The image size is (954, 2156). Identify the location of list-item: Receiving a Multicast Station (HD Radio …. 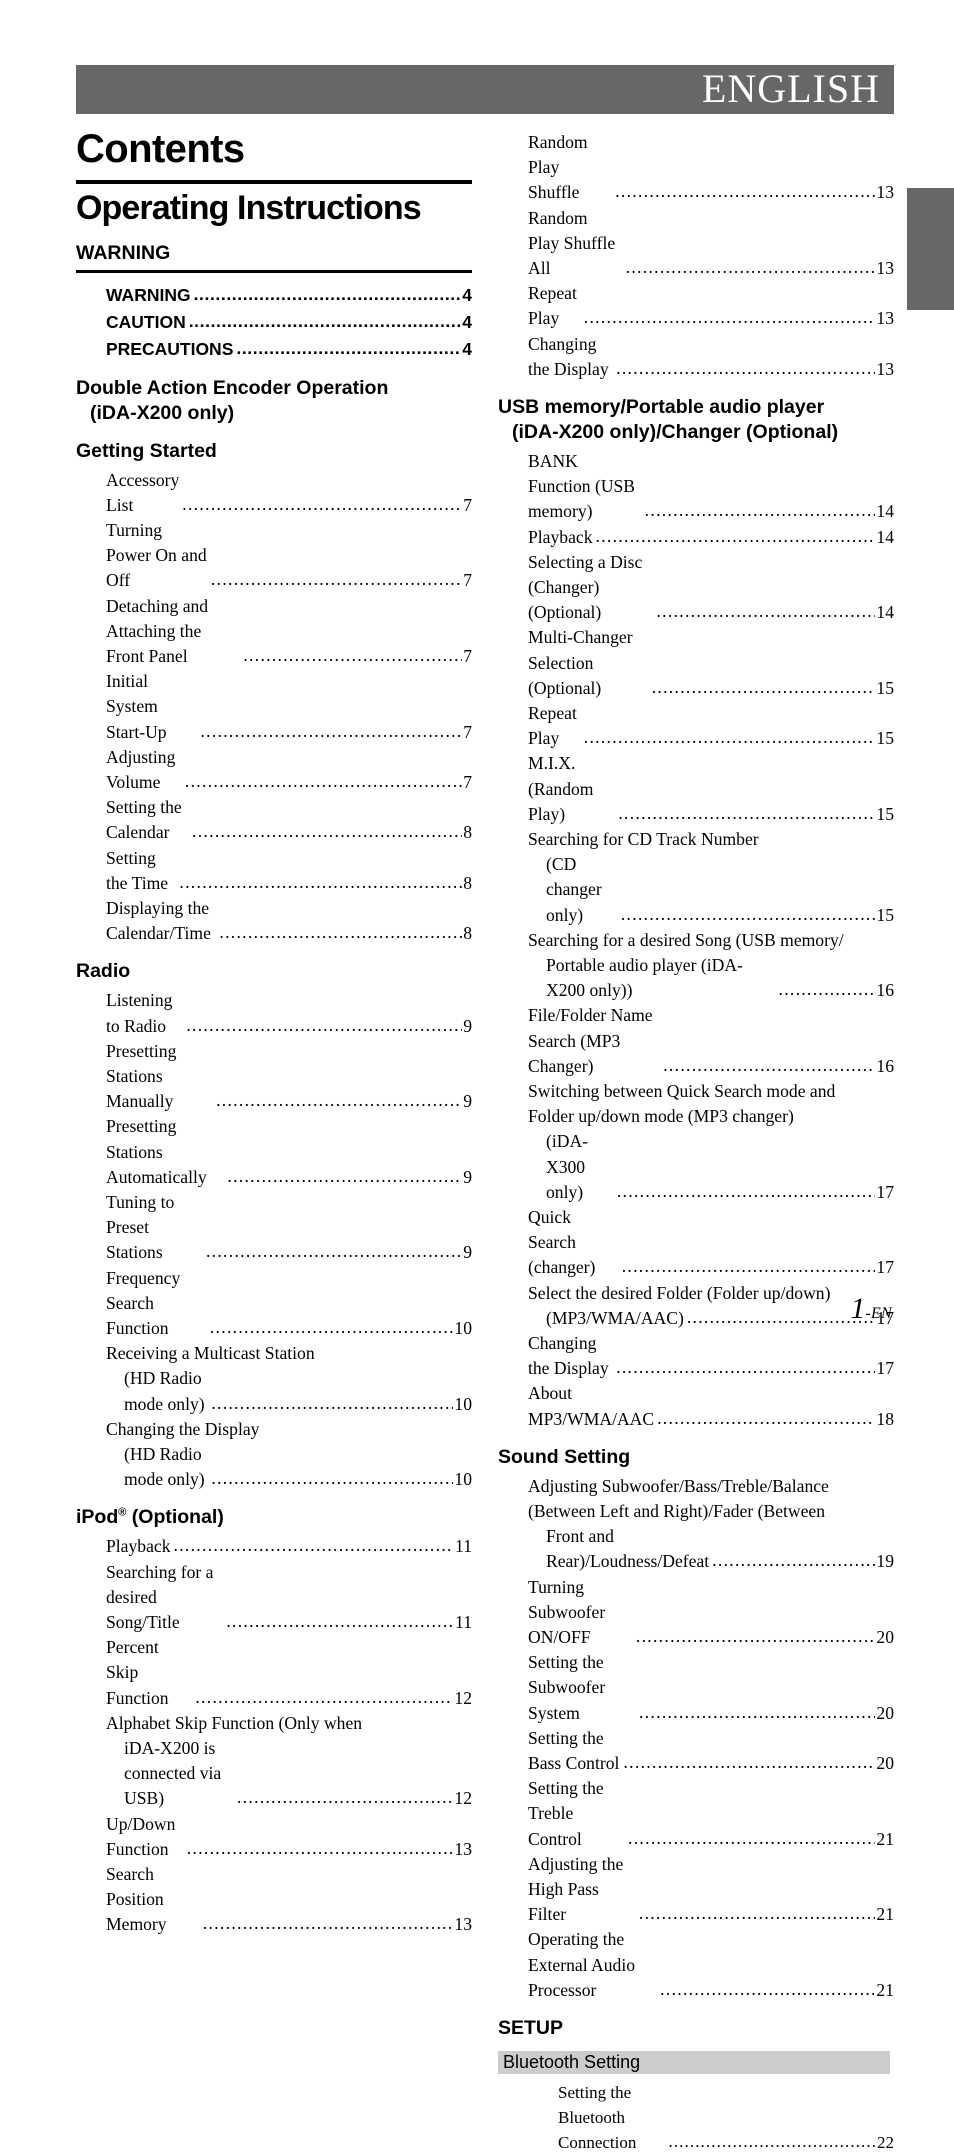
(274, 1379).